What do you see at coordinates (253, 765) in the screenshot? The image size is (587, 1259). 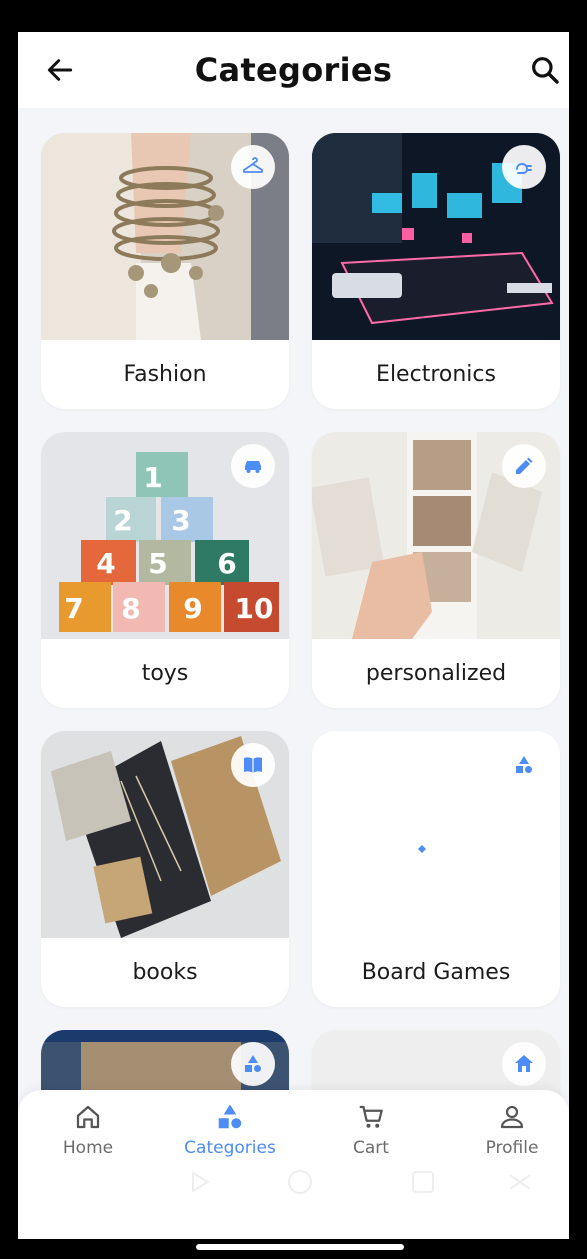 I see `book-icon` at bounding box center [253, 765].